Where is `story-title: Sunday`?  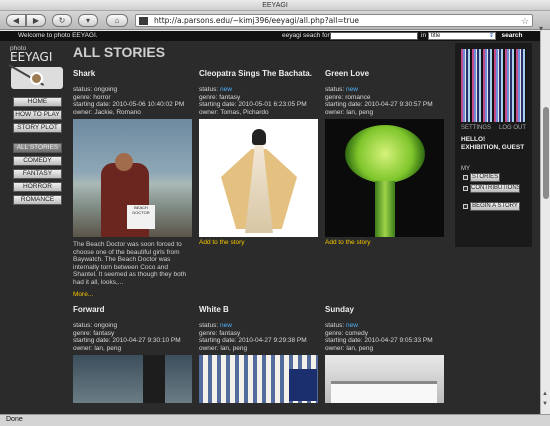
story-title: Sunday is located at coordinates (385, 309).